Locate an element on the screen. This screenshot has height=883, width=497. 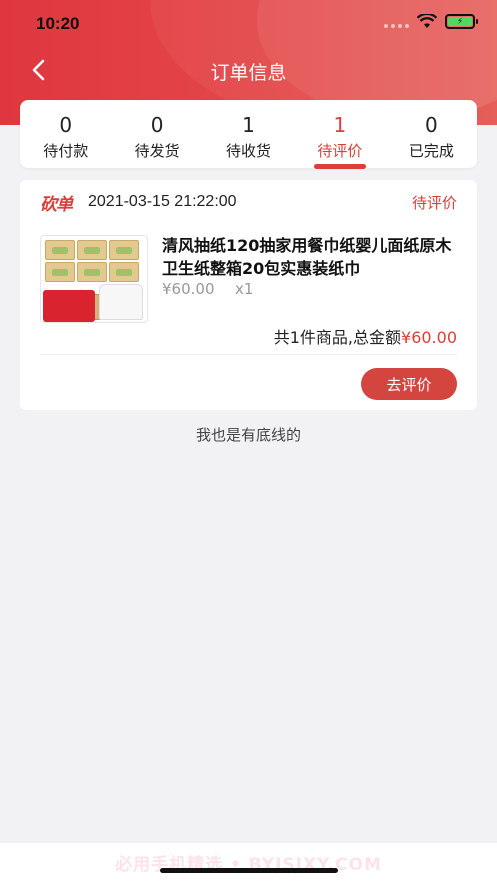
battery-icon: ⚡ is located at coordinates (461, 21).